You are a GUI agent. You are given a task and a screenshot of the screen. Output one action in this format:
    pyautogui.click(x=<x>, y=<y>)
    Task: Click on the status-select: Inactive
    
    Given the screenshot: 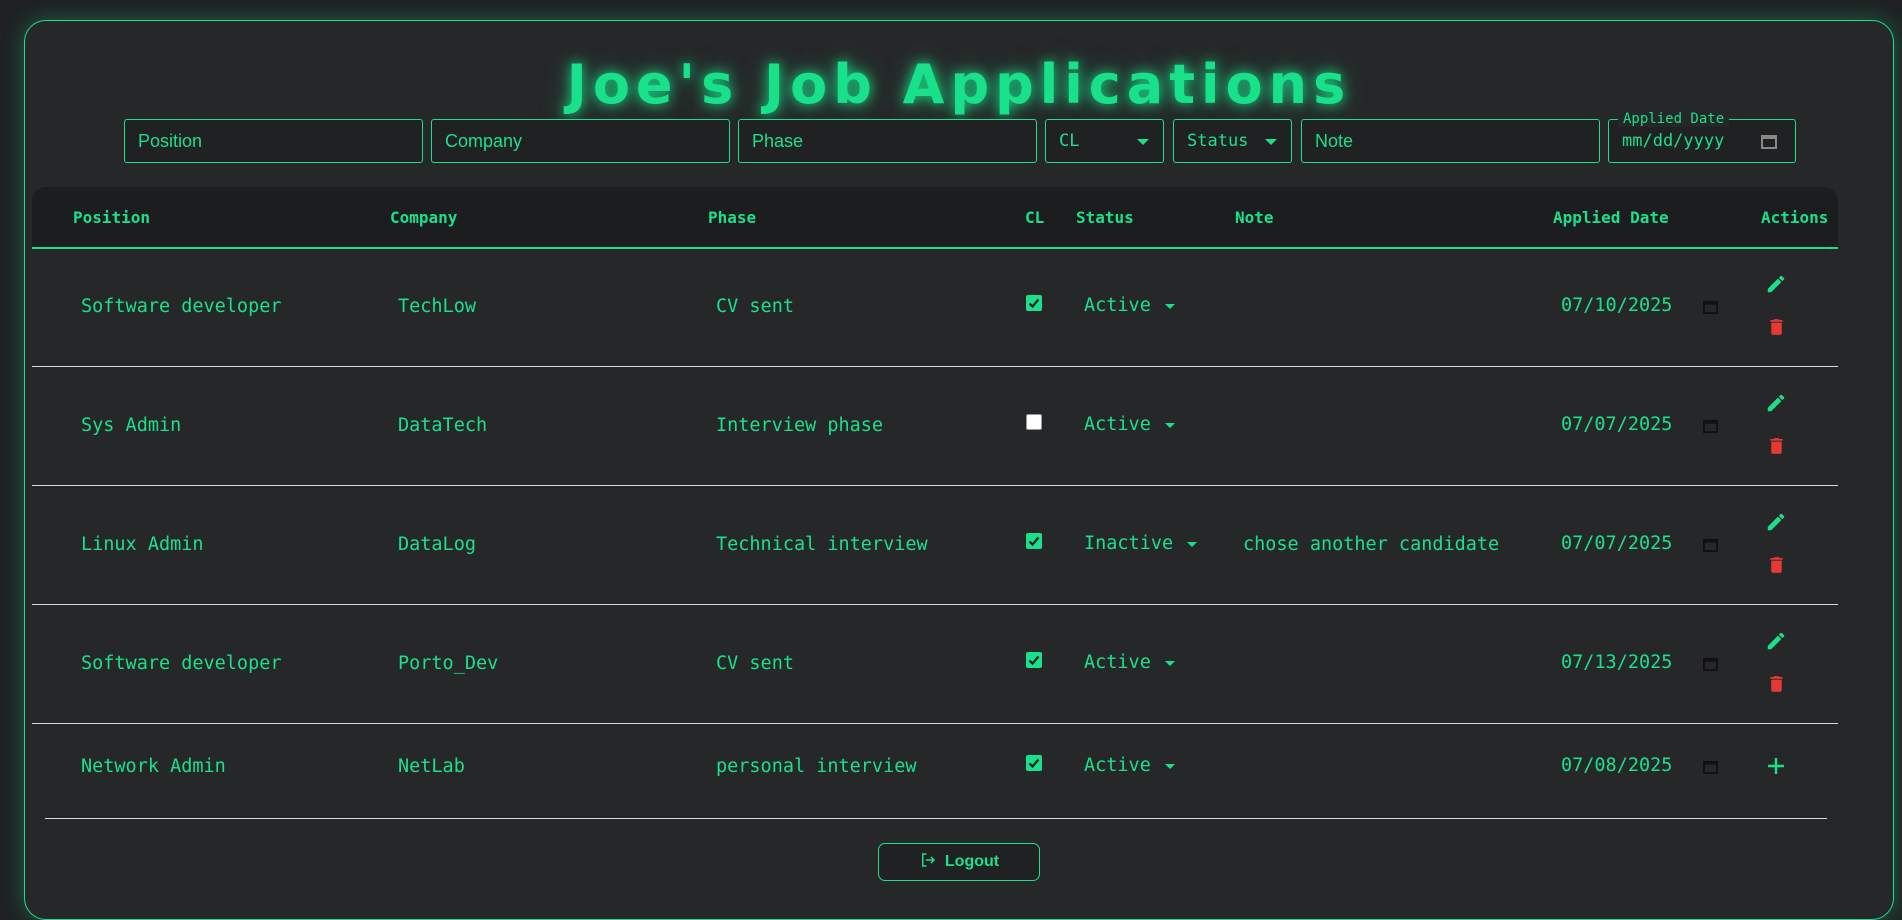 What is the action you would take?
    pyautogui.click(x=1141, y=543)
    